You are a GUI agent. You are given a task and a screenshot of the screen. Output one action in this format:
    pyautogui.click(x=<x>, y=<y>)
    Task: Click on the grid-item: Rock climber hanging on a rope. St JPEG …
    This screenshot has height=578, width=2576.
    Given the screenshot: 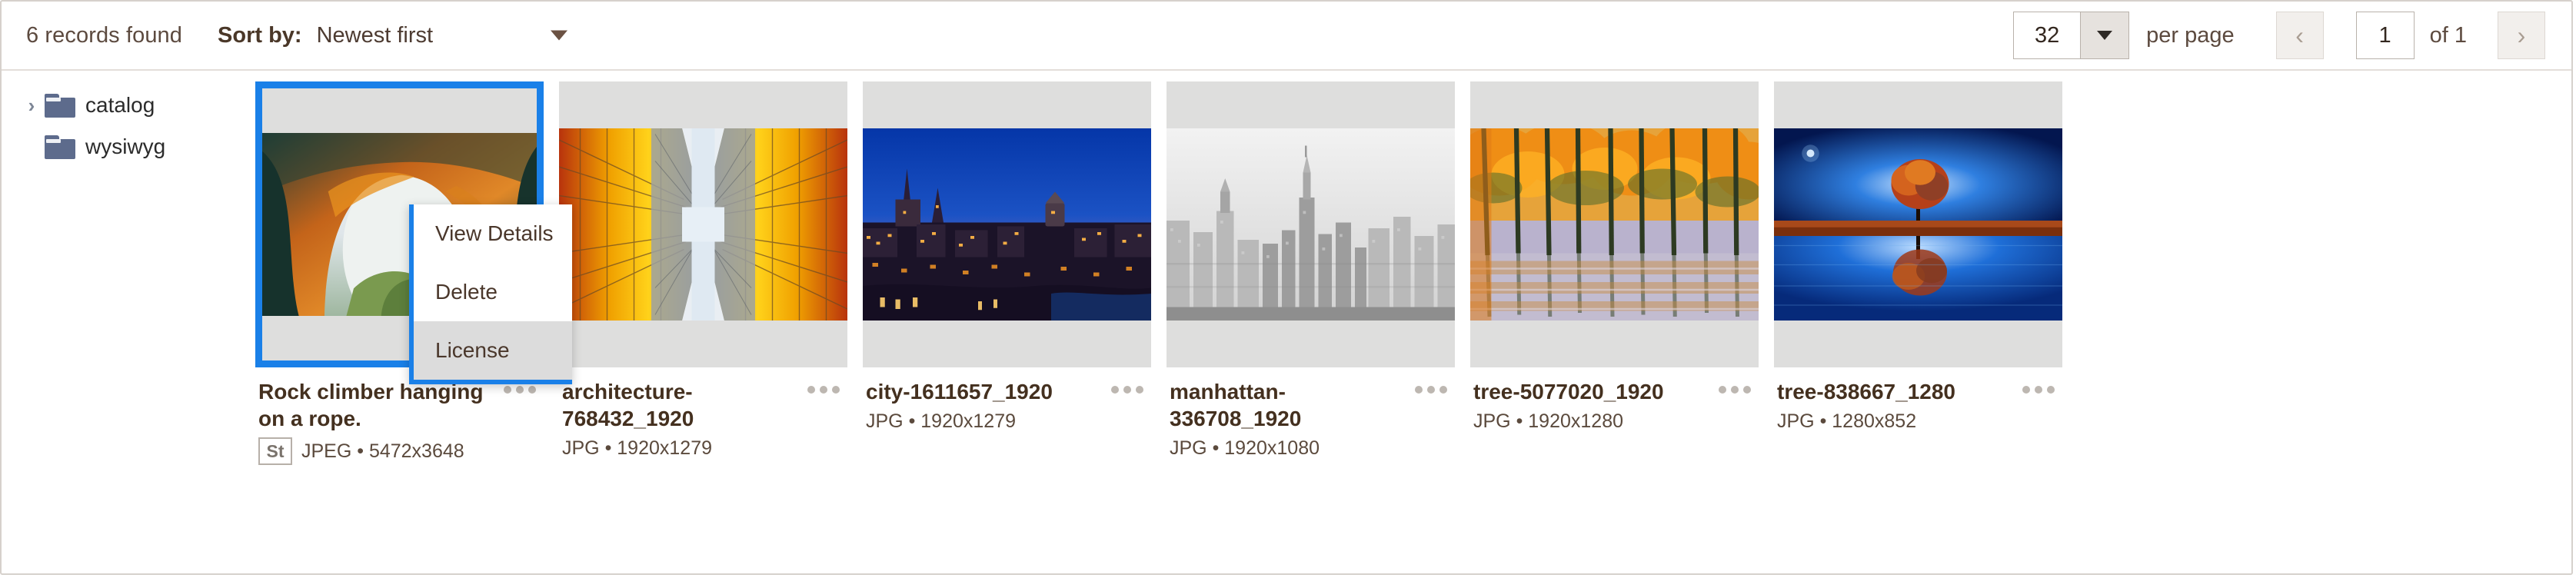 What is the action you would take?
    pyautogui.click(x=414, y=273)
    